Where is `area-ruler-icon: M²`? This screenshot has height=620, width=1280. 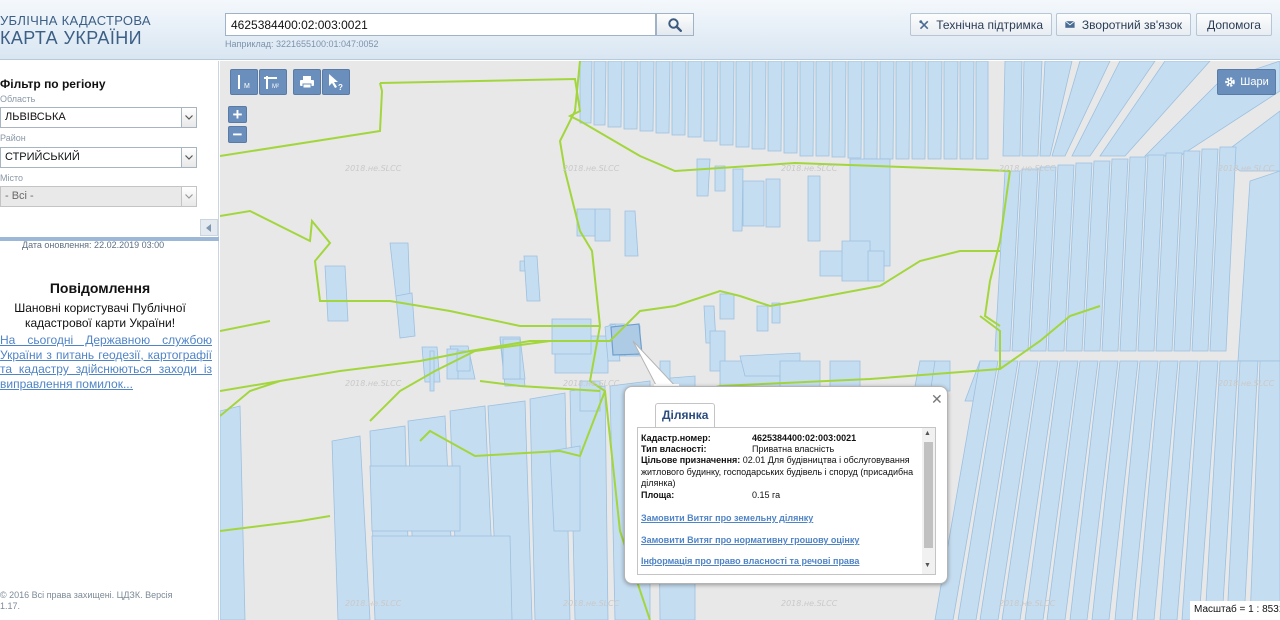 area-ruler-icon: M² is located at coordinates (271, 83).